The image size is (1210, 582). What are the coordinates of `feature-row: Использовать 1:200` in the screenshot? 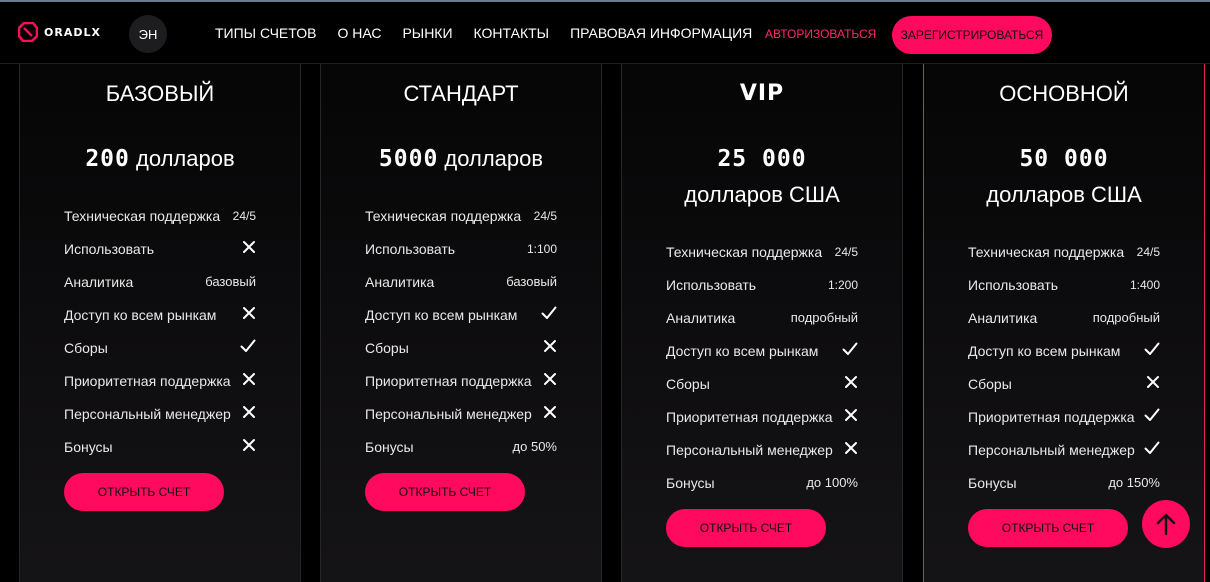 It's located at (762, 284).